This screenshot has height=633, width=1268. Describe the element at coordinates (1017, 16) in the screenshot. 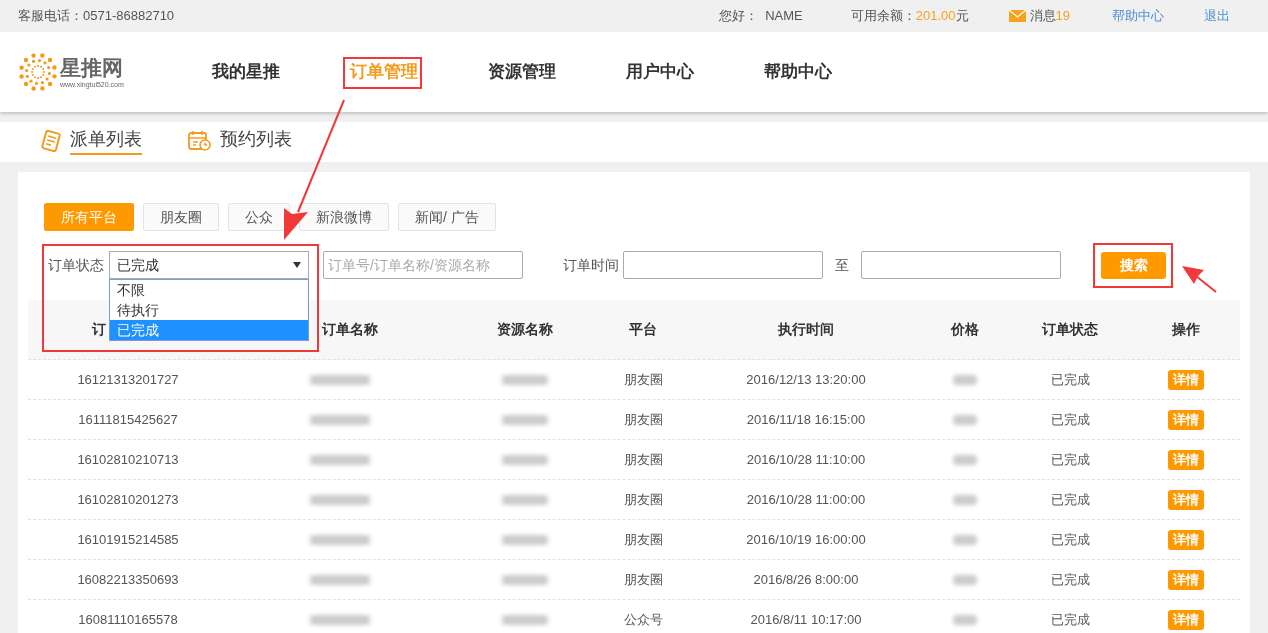

I see `mail-icon` at that location.